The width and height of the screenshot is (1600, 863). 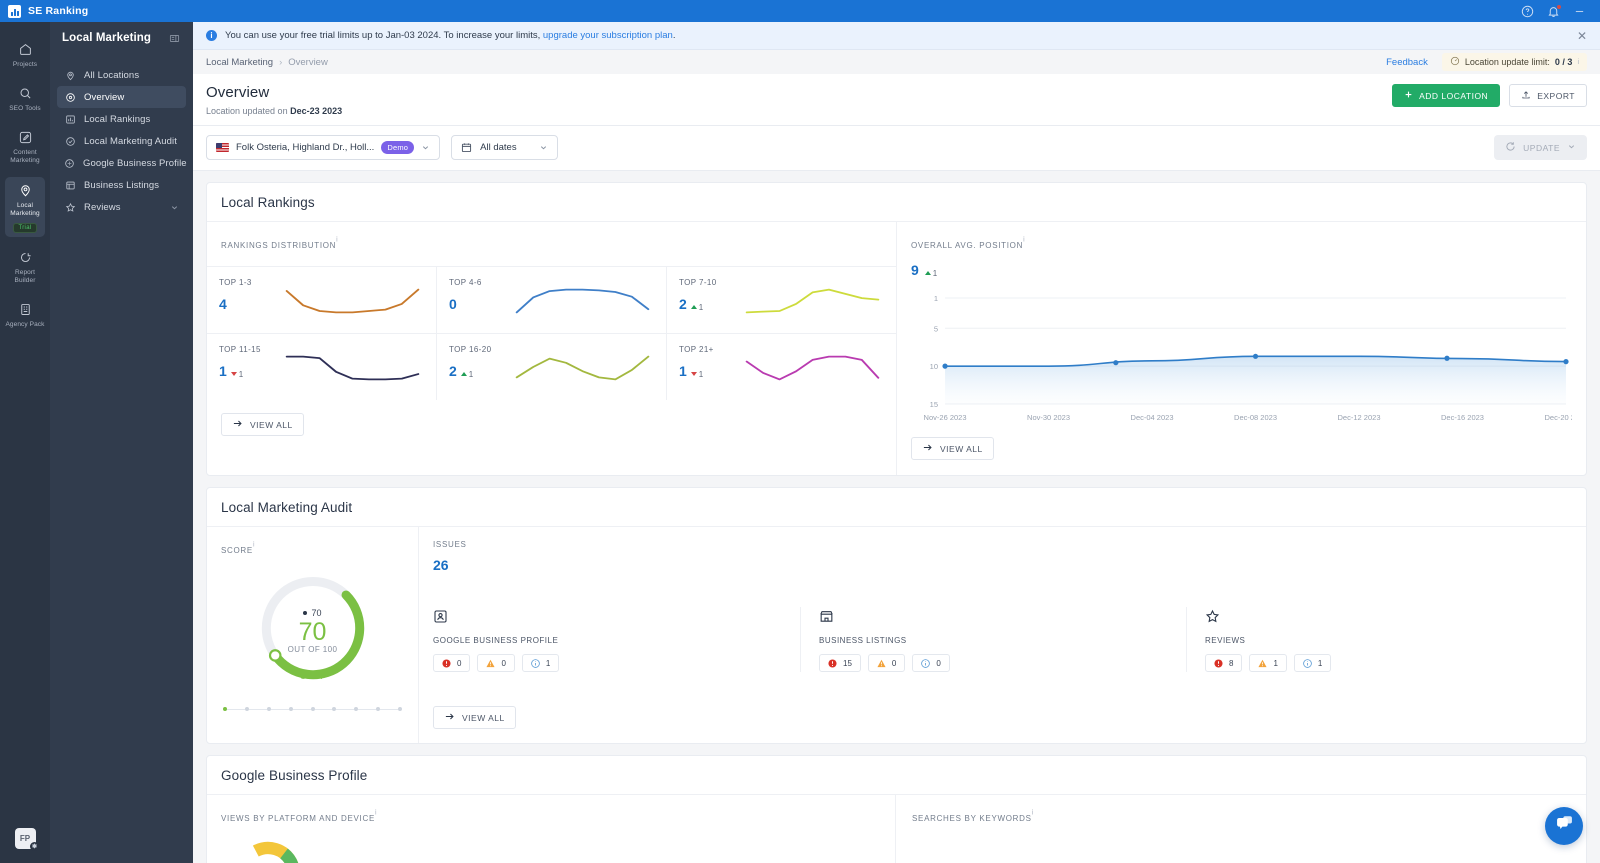 I want to click on user-menu: FP, so click(x=26, y=839).